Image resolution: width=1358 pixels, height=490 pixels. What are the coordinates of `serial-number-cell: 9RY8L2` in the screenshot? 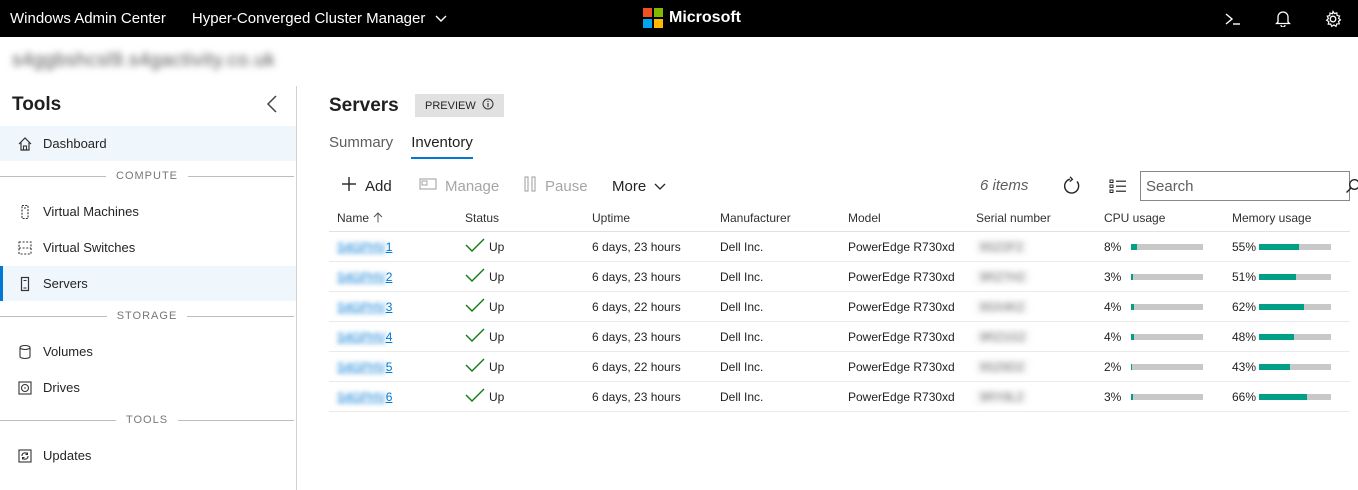 It's located at (1002, 396).